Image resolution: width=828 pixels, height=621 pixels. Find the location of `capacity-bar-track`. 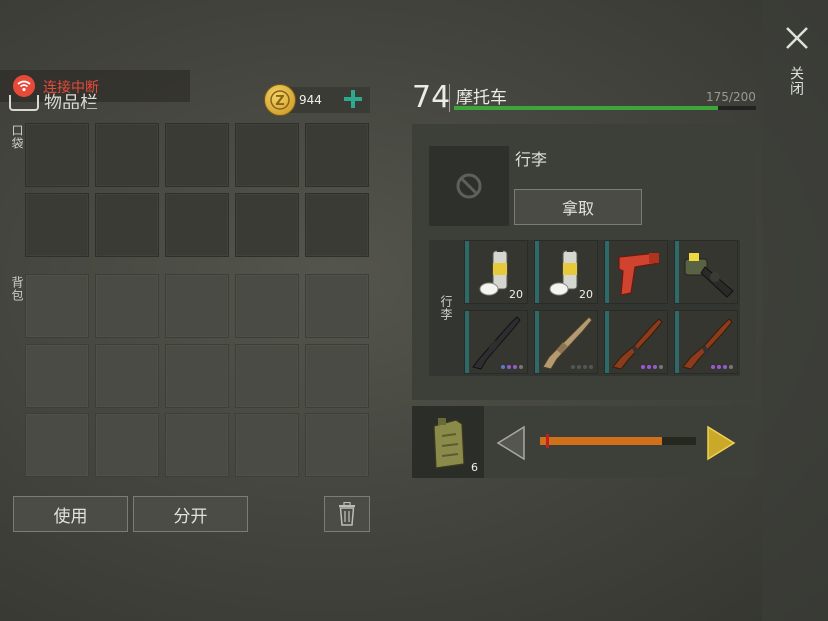

capacity-bar-track is located at coordinates (605, 108).